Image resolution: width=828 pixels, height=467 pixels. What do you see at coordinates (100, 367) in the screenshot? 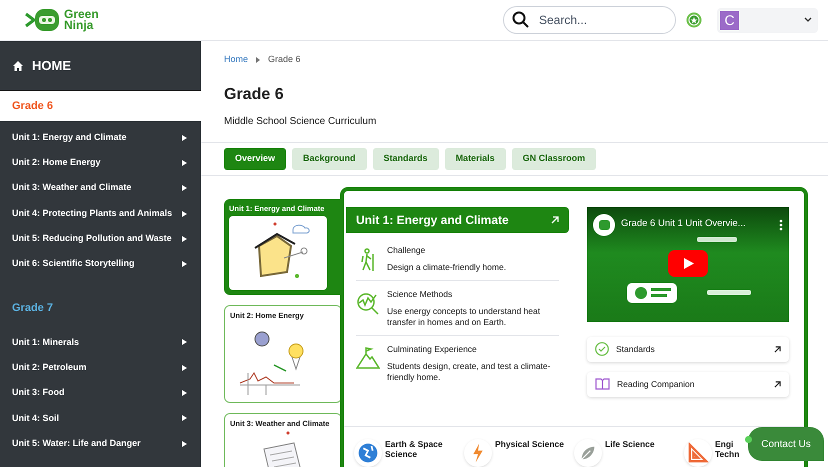
I see `sidebar-item: Unit 2: Petroleum` at bounding box center [100, 367].